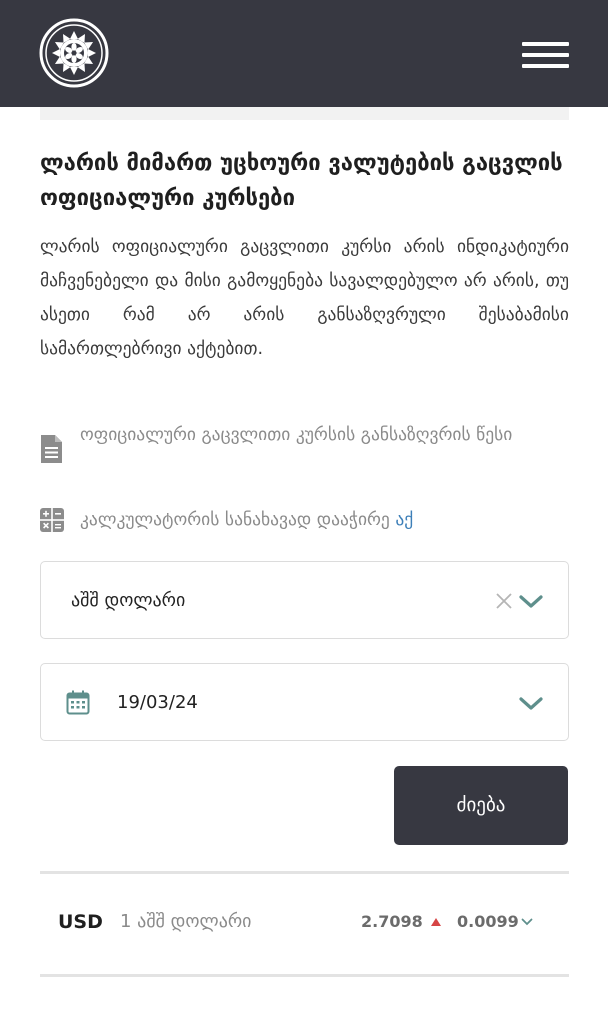 This screenshot has height=1024, width=608. Describe the element at coordinates (51, 449) in the screenshot. I see `document-icon` at that location.